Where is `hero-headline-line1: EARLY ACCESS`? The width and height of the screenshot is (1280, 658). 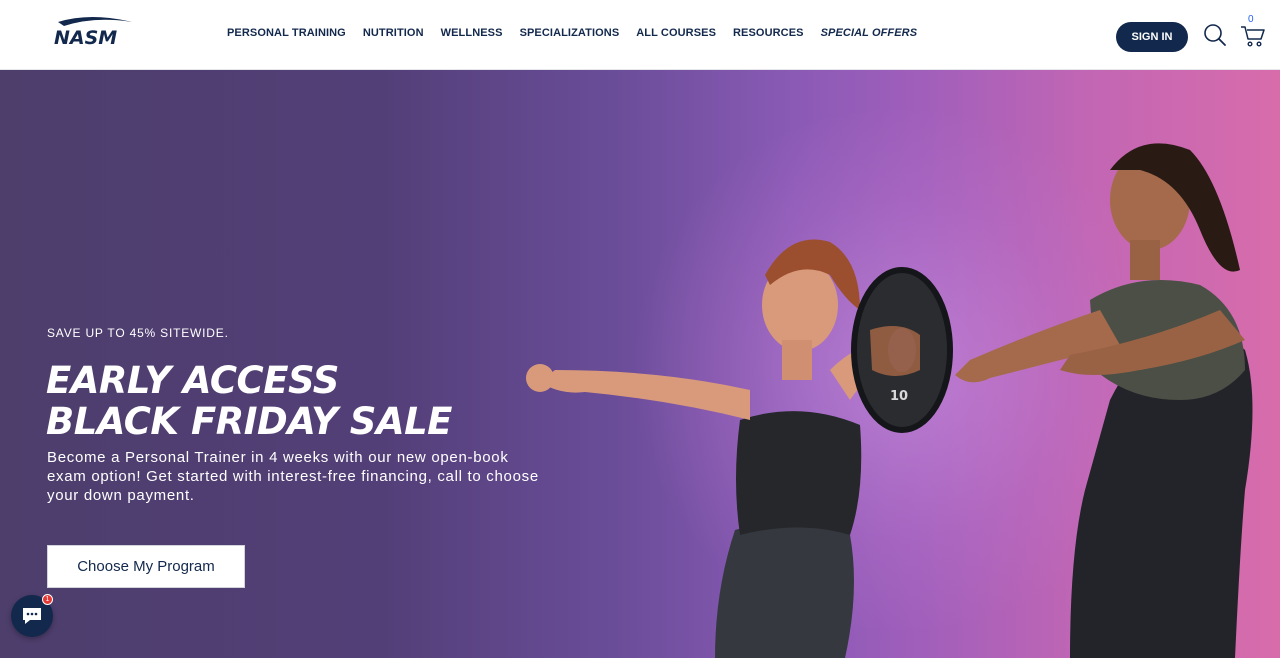
hero-headline-line1: EARLY ACCESS is located at coordinates (192, 380).